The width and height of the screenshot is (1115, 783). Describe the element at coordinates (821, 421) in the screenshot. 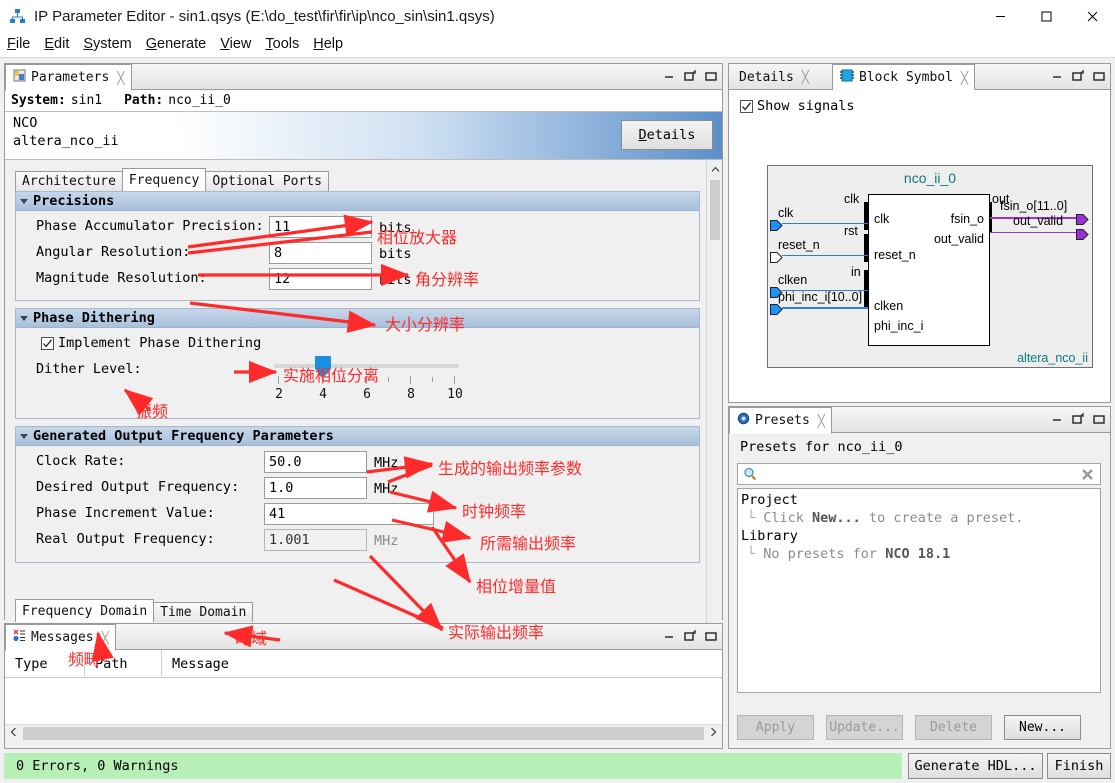

I see `tab-presets-close-icon: ╳` at that location.